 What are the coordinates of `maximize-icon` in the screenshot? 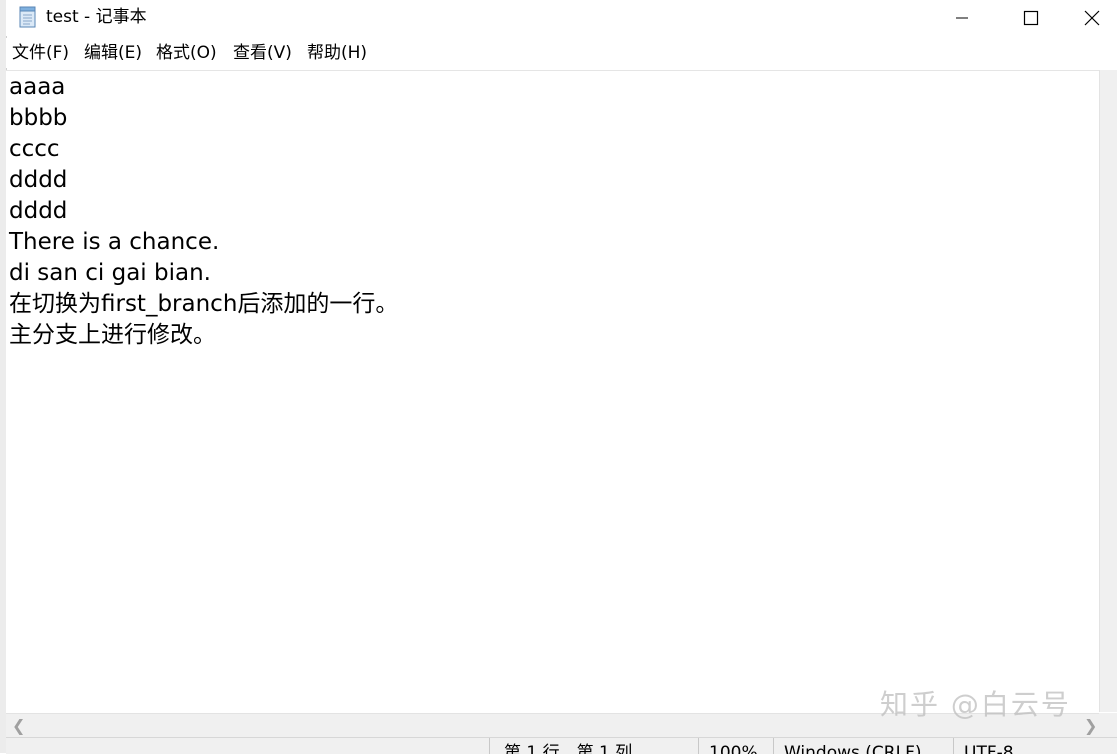 It's located at (1031, 18).